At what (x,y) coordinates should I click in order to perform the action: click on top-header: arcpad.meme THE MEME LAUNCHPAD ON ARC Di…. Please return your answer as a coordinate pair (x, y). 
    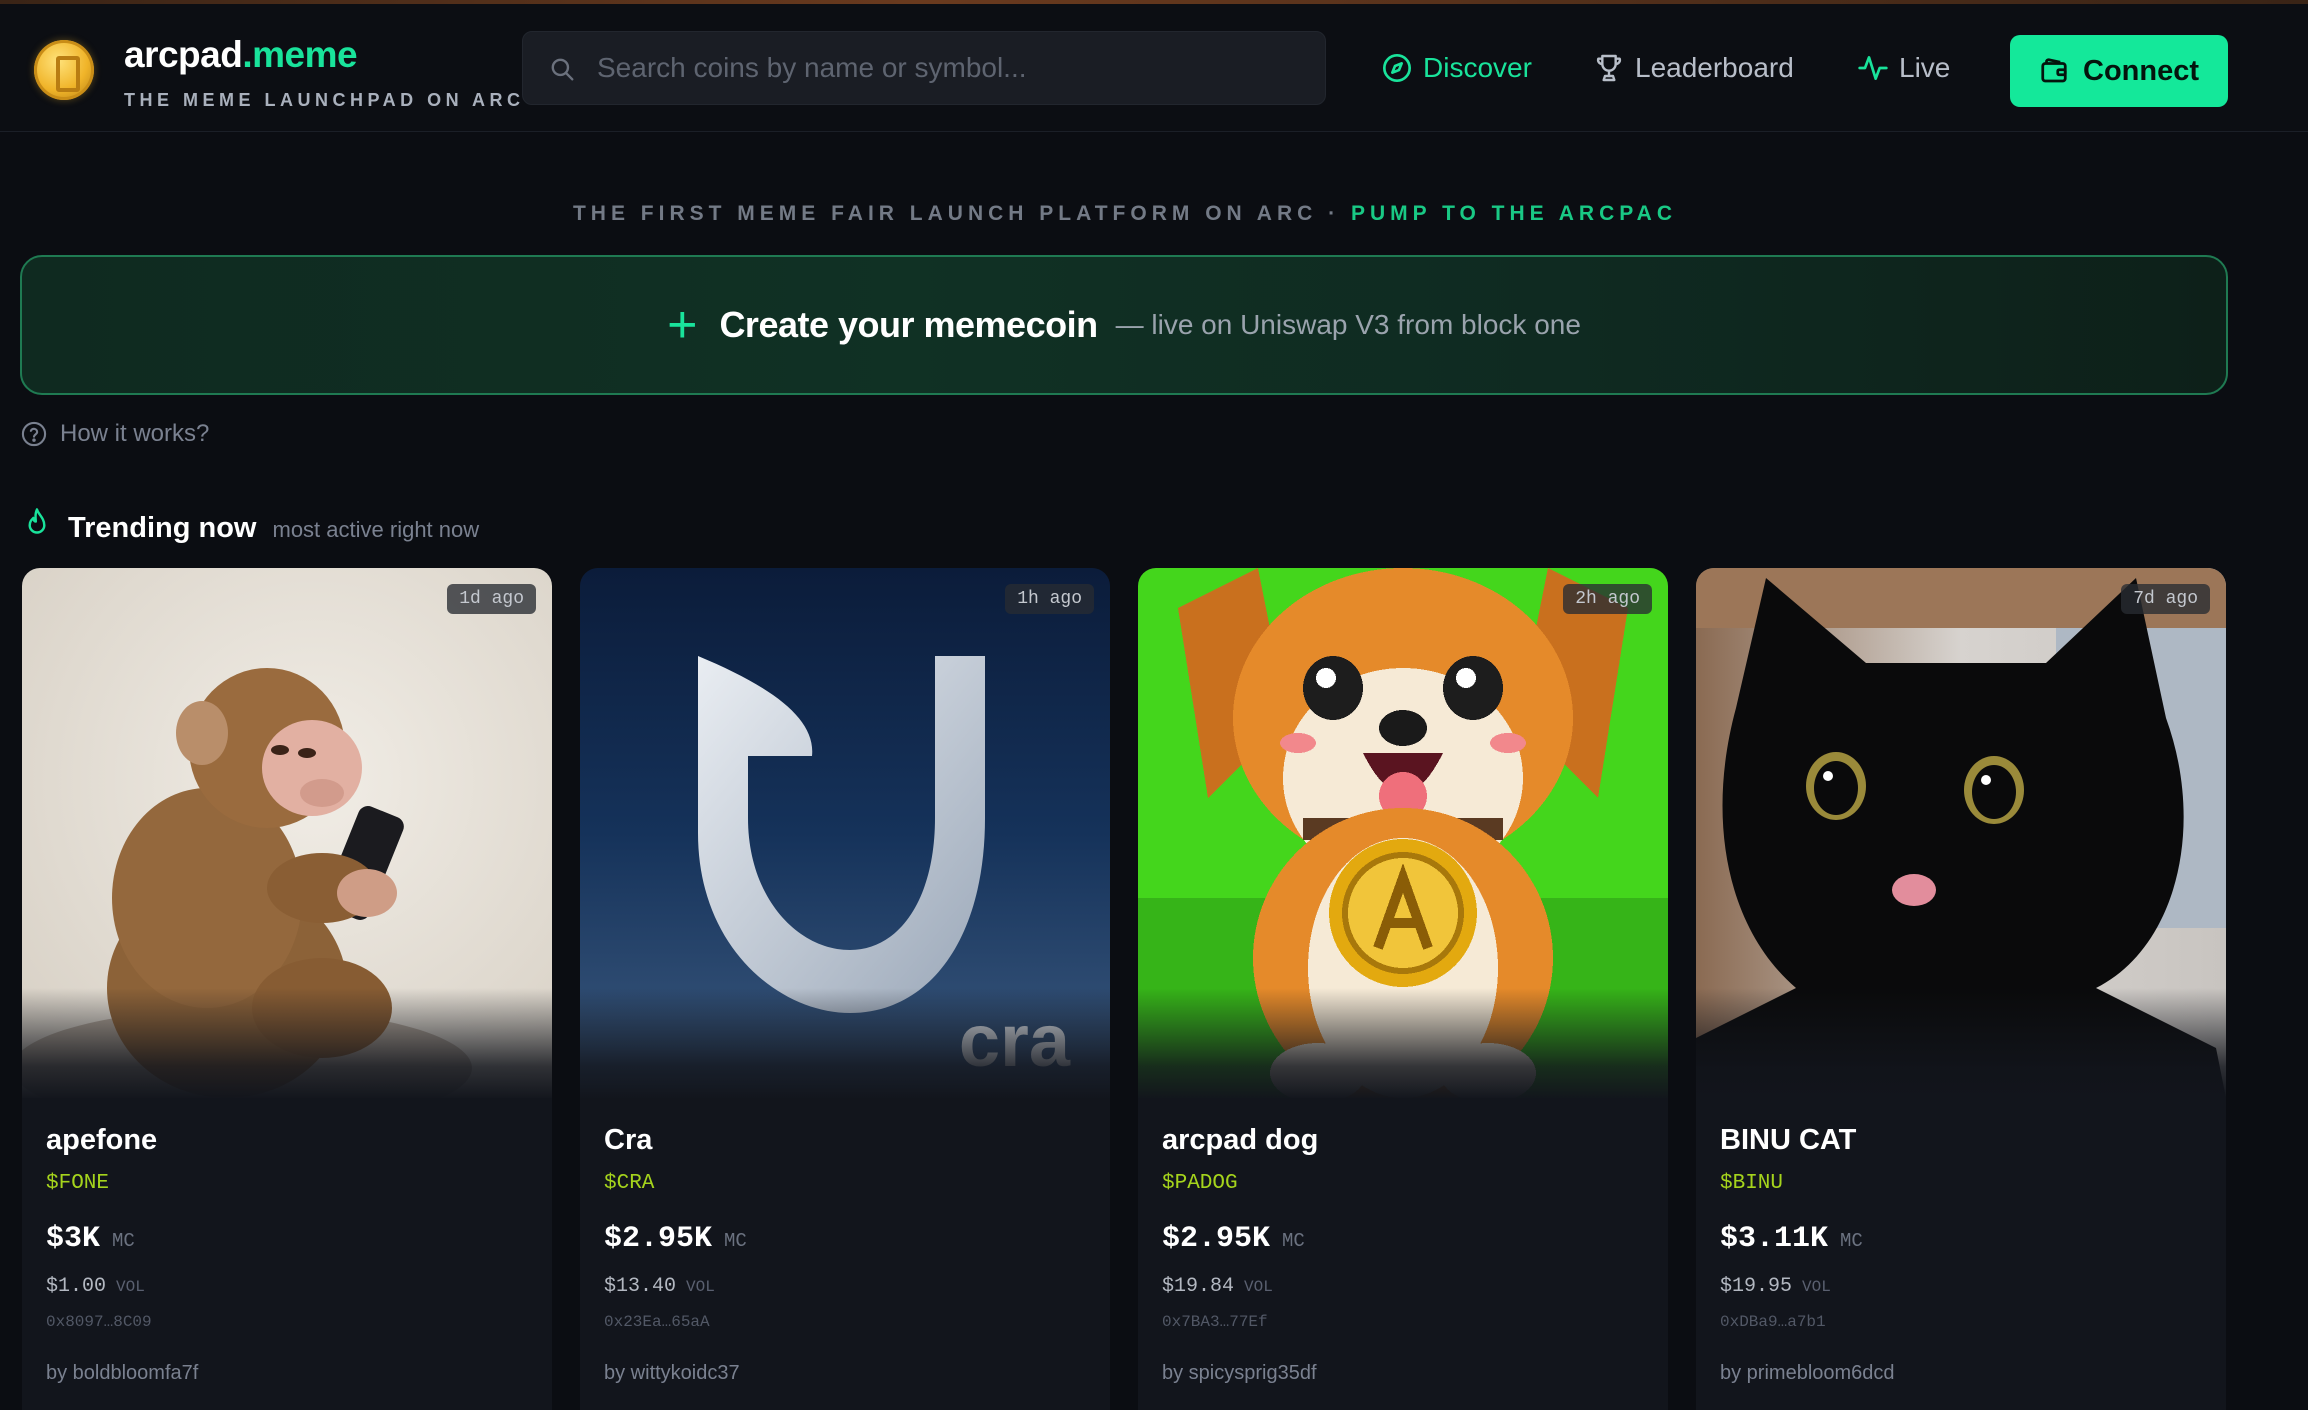
    Looking at the image, I should click on (1154, 68).